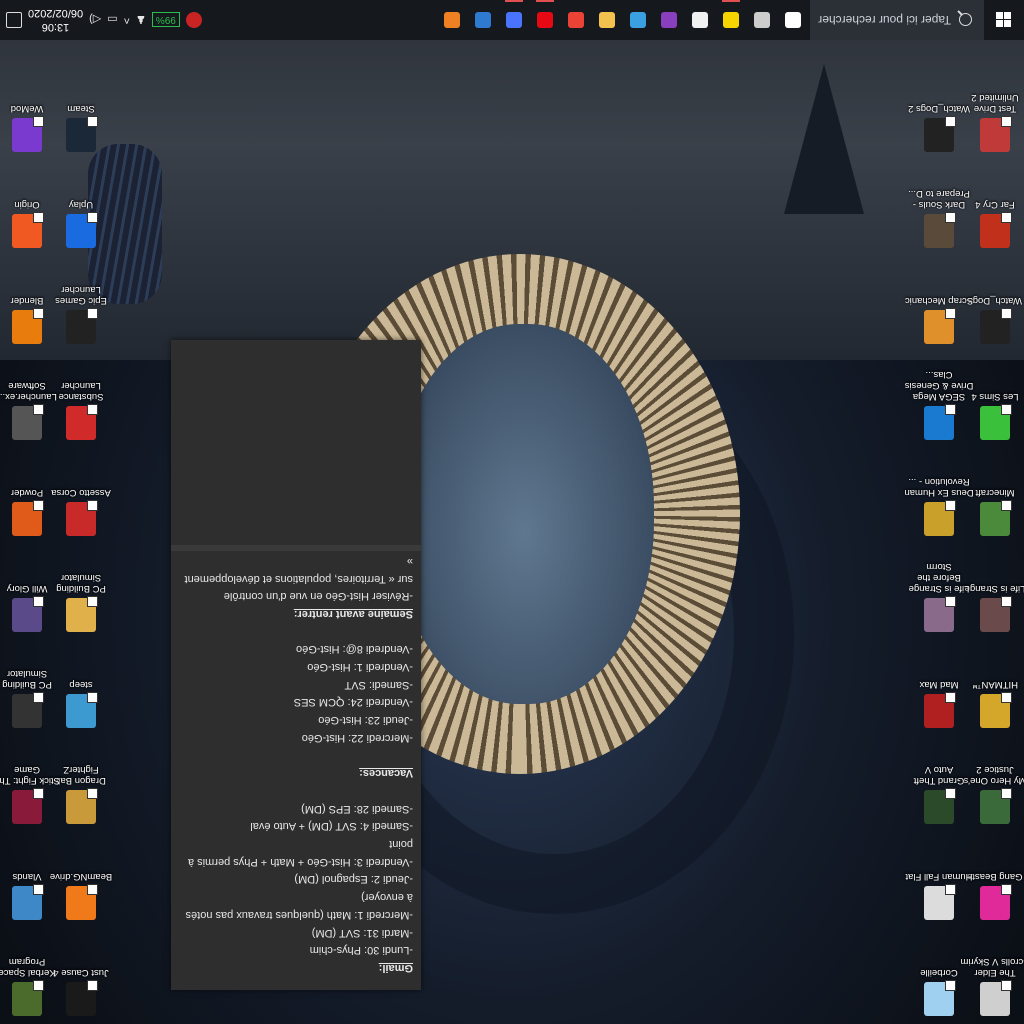 This screenshot has height=1024, width=1024. I want to click on search-icon, so click(965, 20).